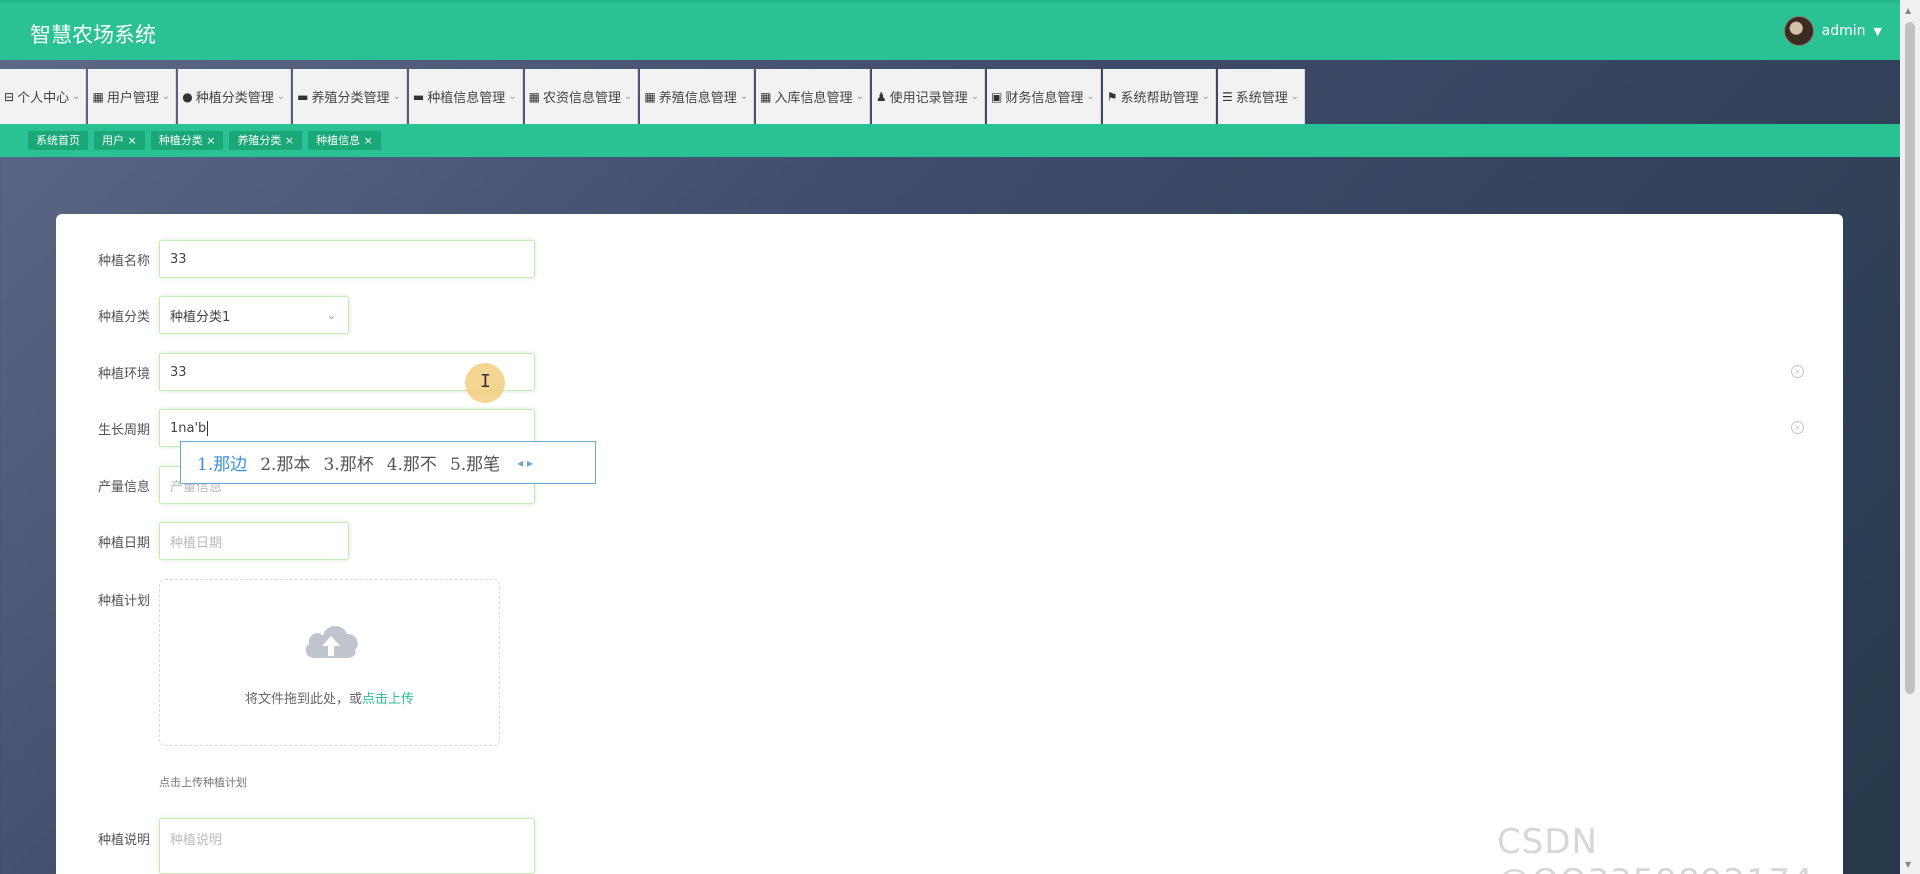  I want to click on nav-item-10: ⚑ 系统帮助管理 ⌄, so click(1159, 96).